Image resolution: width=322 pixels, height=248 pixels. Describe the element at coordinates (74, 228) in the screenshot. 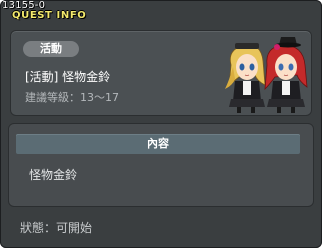

I see `status-value: 可開始` at that location.